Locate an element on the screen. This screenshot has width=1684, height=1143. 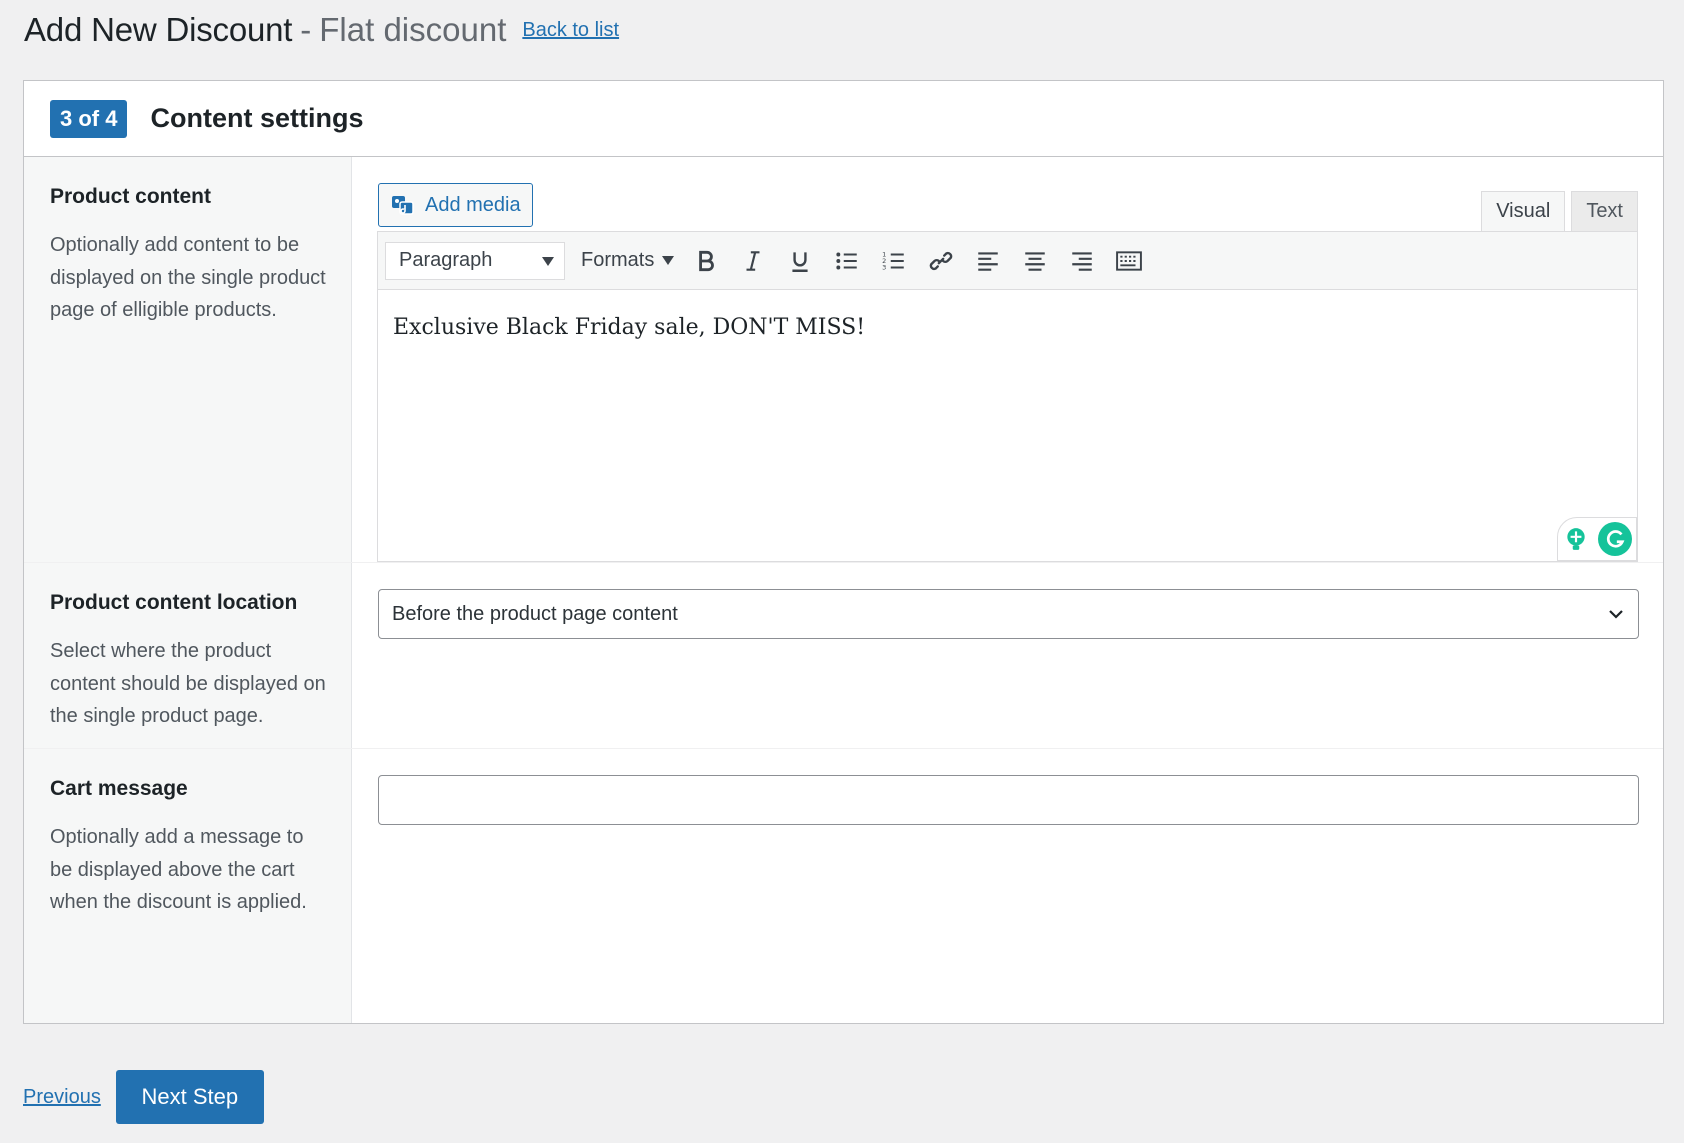
link-icon is located at coordinates (941, 260).